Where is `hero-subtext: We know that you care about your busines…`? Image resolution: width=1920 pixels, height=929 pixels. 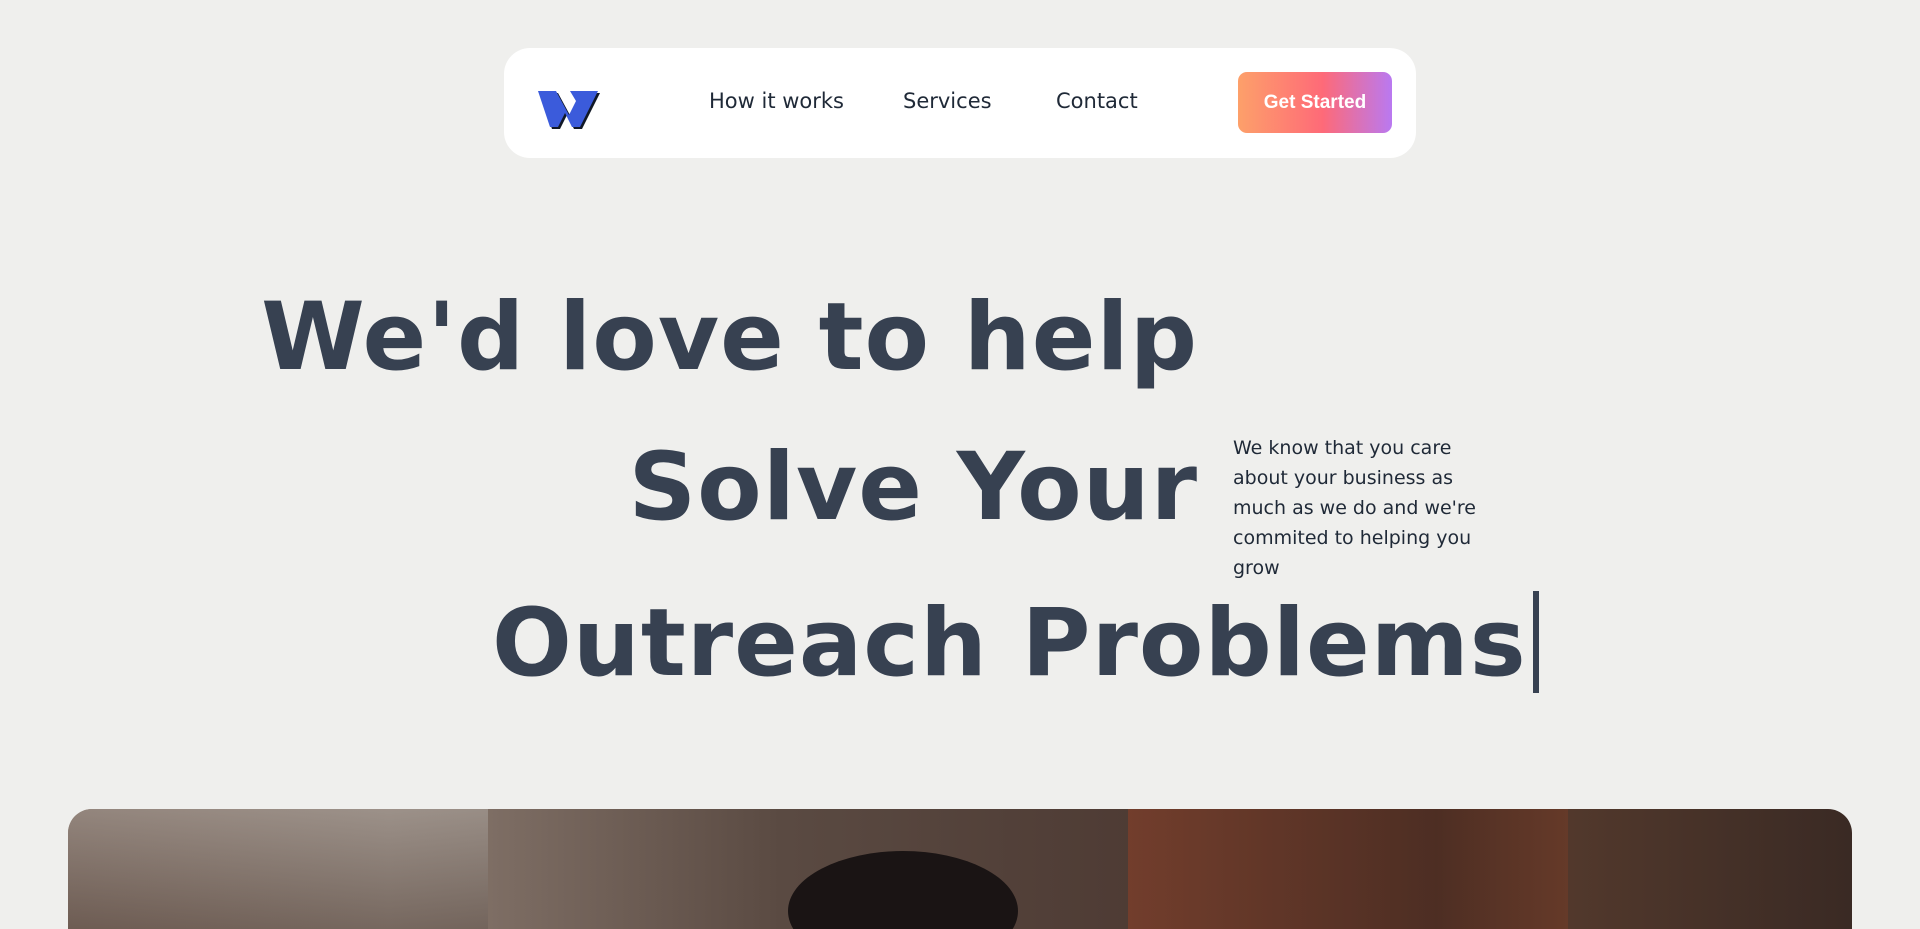 hero-subtext: We know that you care about your busines… is located at coordinates (1354, 508).